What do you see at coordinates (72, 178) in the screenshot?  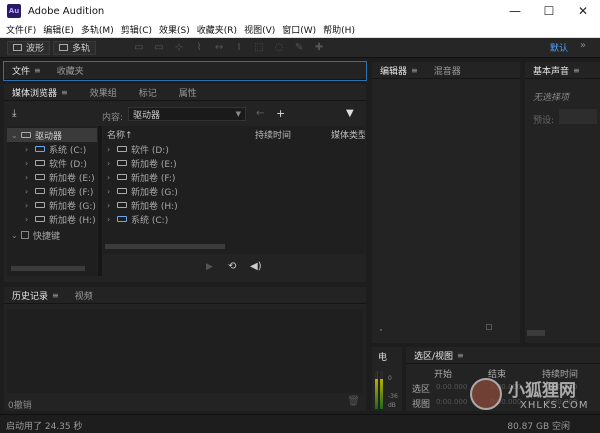 I see `tree-item-label: 新加卷 (E:)` at bounding box center [72, 178].